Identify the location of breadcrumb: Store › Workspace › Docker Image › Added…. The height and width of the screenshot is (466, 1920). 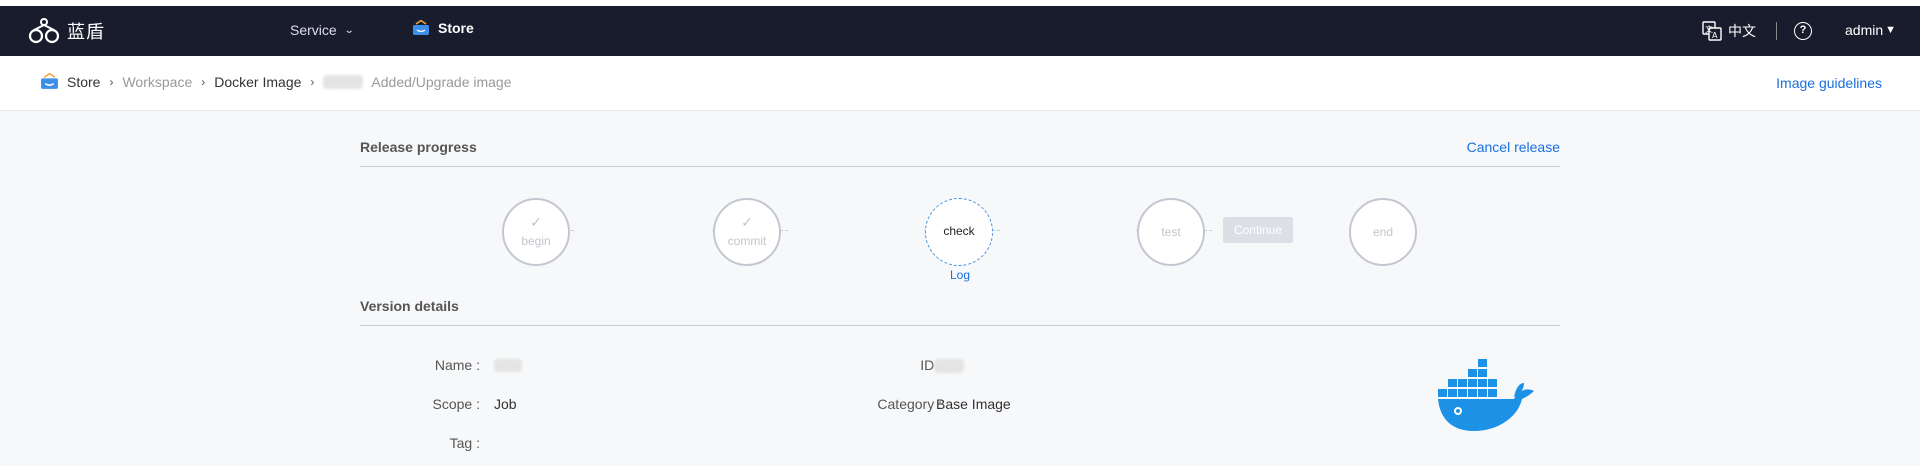
(276, 81).